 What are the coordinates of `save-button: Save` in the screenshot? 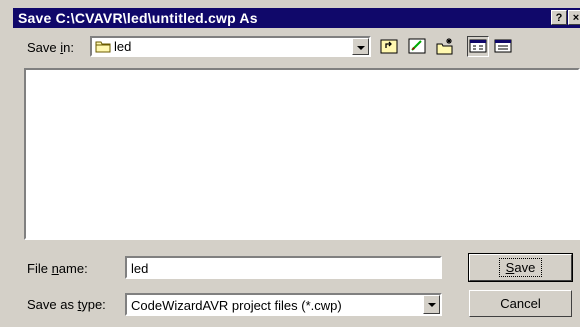 It's located at (520, 267).